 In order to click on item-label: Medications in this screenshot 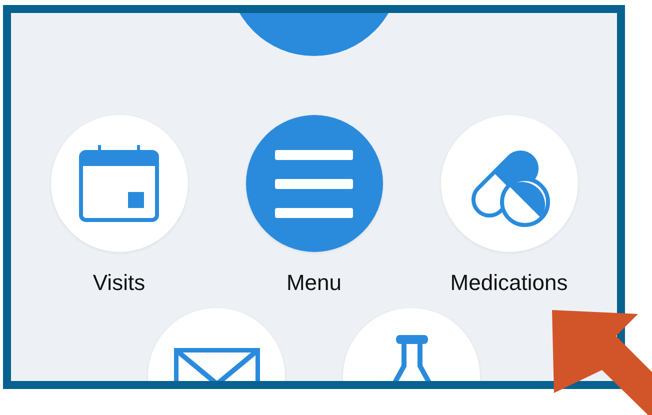, I will do `click(509, 283)`.